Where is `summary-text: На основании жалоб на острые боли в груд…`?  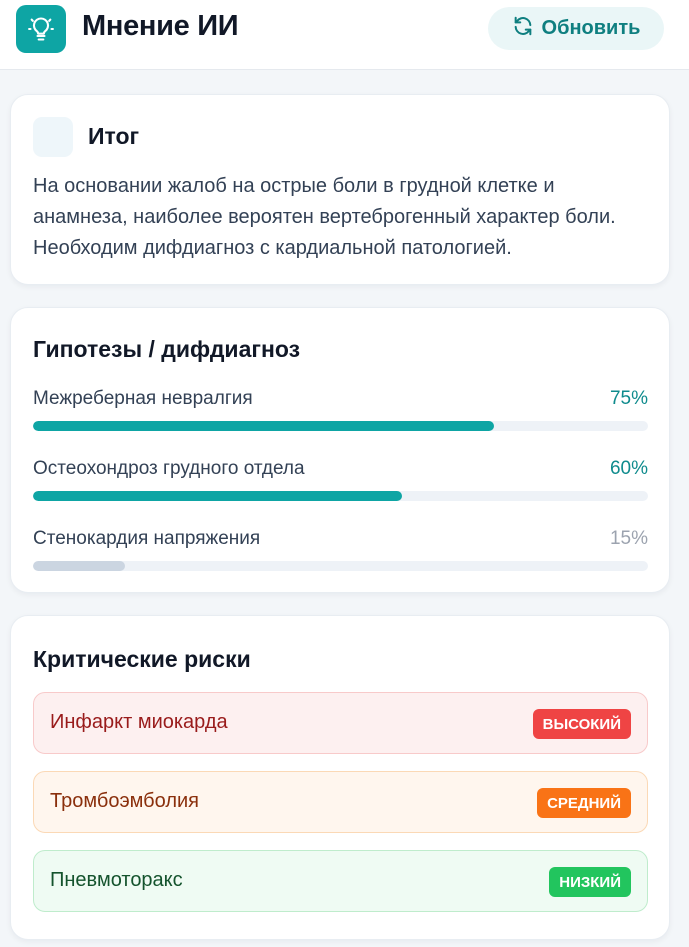 summary-text: На основании жалоб на острые боли в груд… is located at coordinates (324, 217).